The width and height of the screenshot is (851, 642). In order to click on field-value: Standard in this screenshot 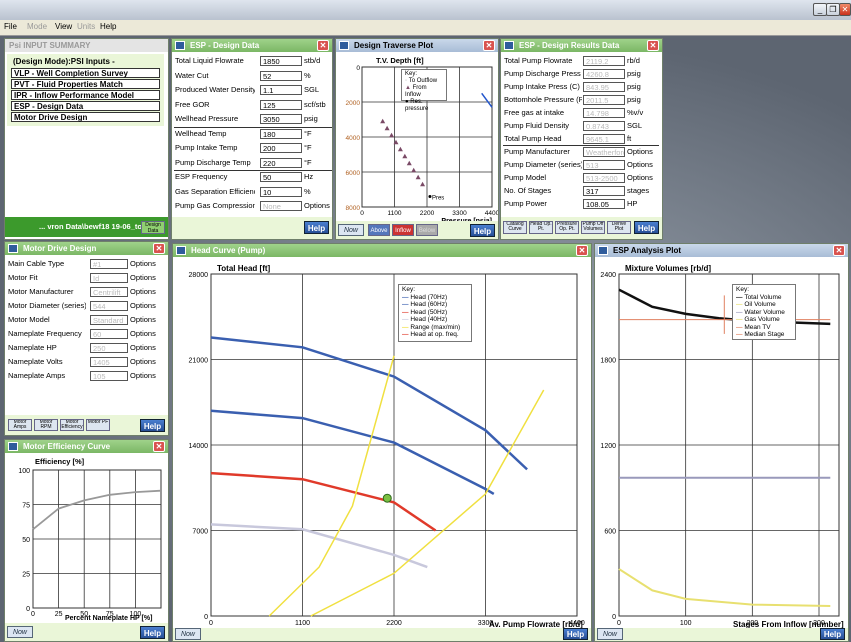, I will do `click(109, 320)`.